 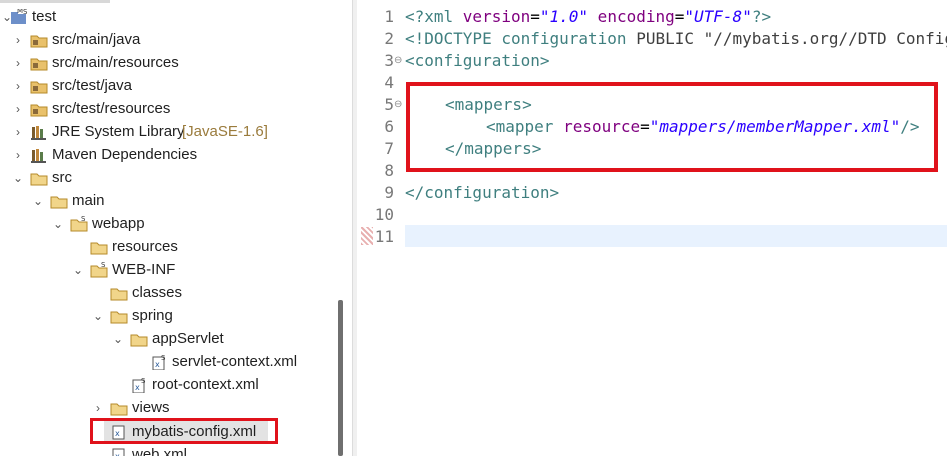 I want to click on code-line-3: <configuration>, so click(x=477, y=61).